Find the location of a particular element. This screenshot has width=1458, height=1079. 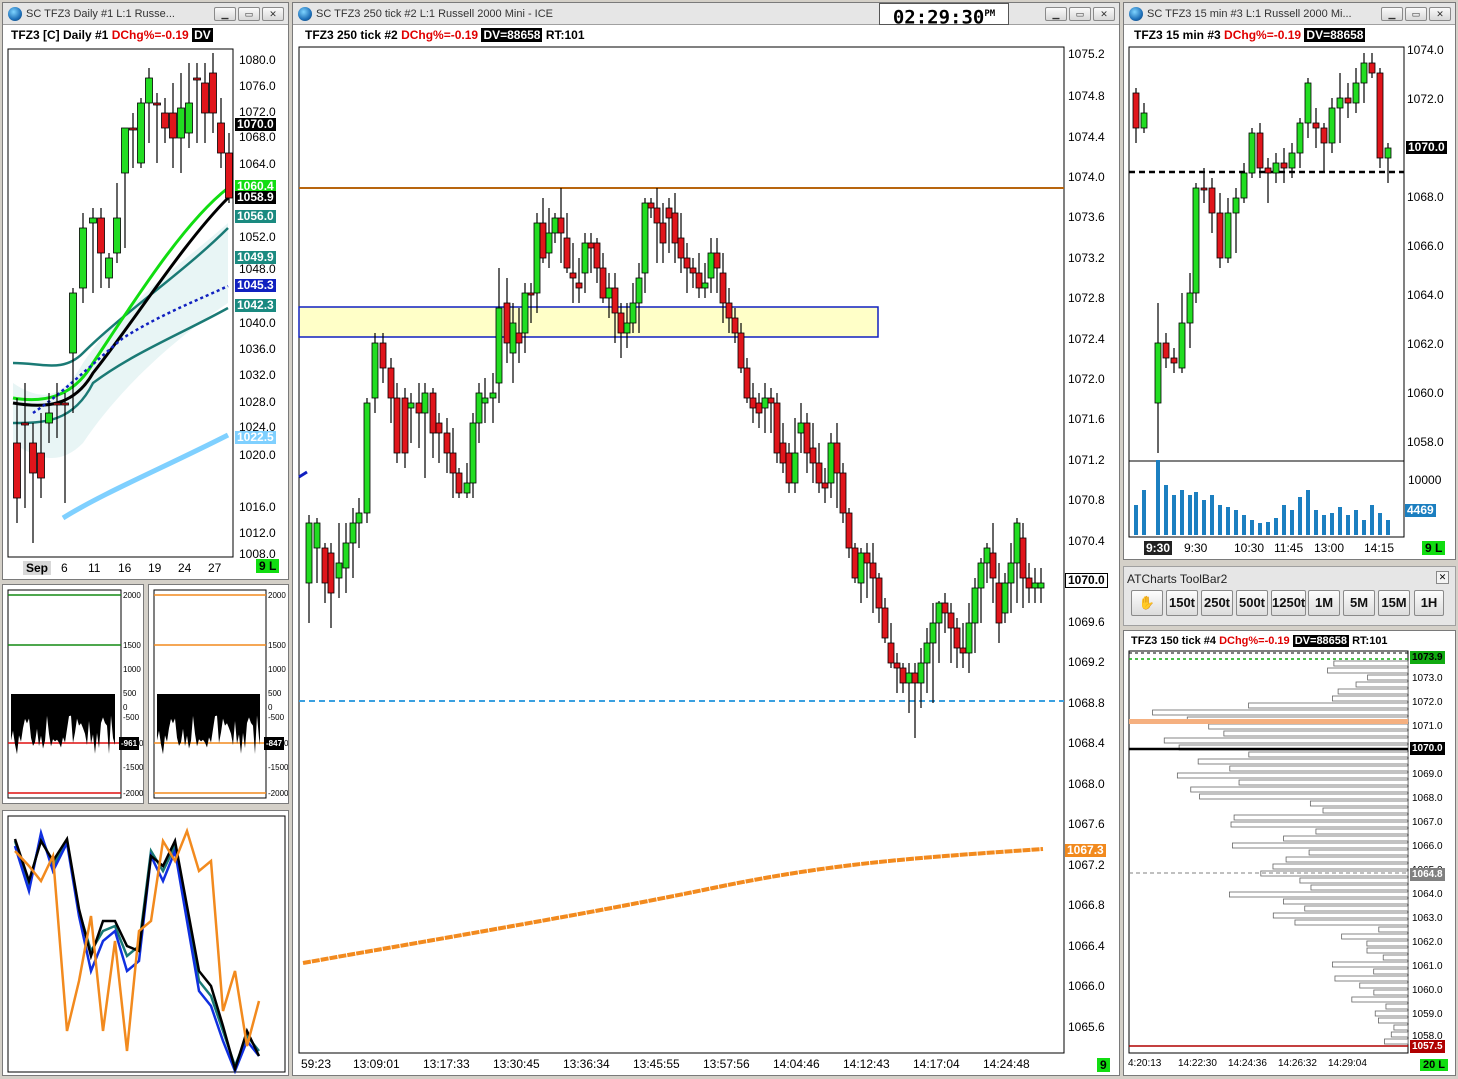

price-axis-label: 1066.0 is located at coordinates (1086, 986).